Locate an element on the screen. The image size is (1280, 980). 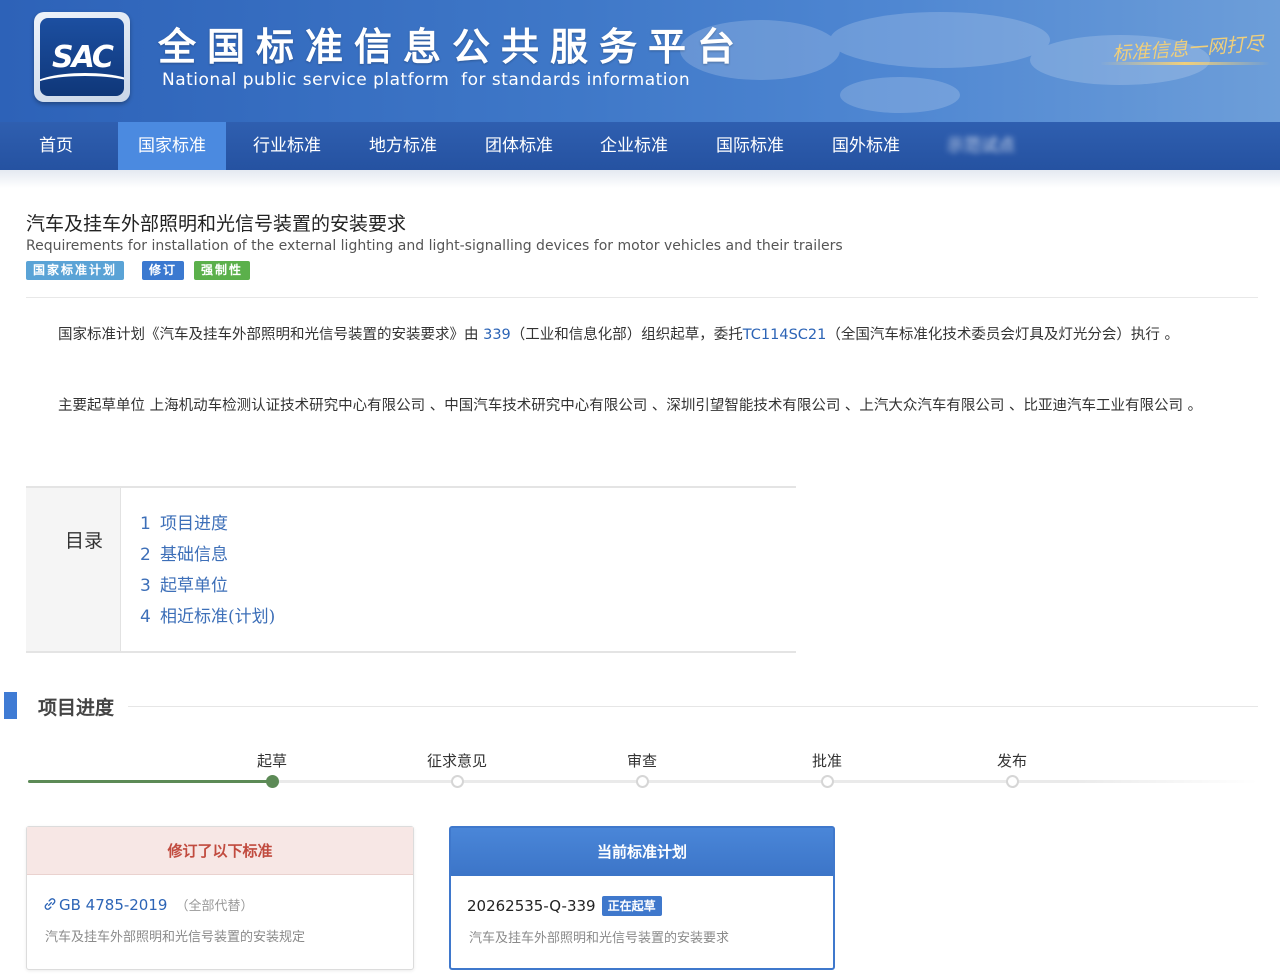
nav-item-group-standards: 团体标准 is located at coordinates (519, 146).